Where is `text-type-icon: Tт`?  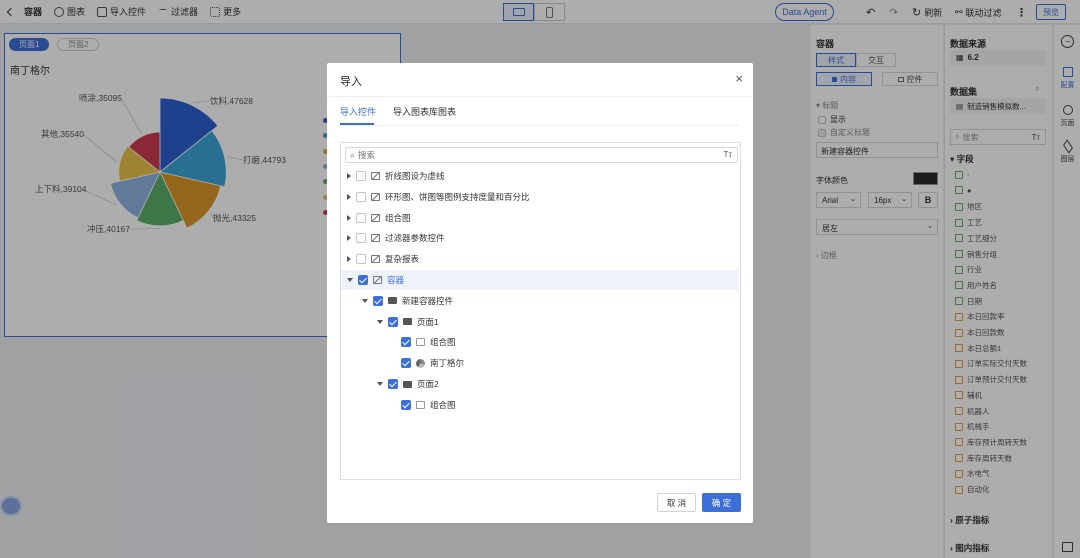 text-type-icon: Tт is located at coordinates (727, 154).